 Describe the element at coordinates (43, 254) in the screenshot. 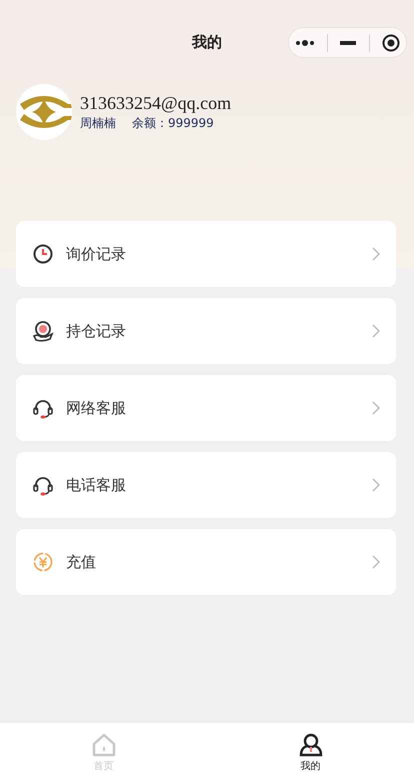

I see `clock-icon` at that location.